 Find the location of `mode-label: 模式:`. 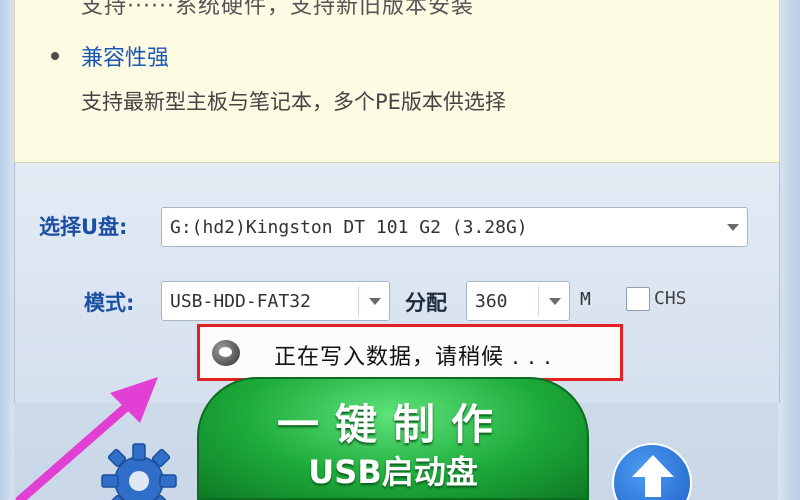

mode-label: 模式: is located at coordinates (109, 303).